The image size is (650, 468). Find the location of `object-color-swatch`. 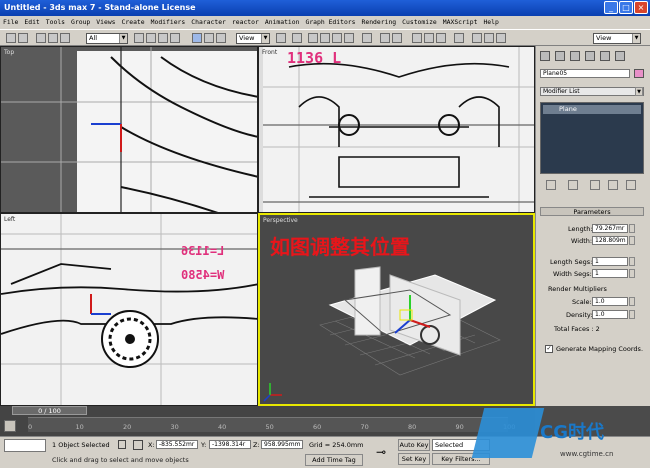

object-color-swatch is located at coordinates (639, 73).